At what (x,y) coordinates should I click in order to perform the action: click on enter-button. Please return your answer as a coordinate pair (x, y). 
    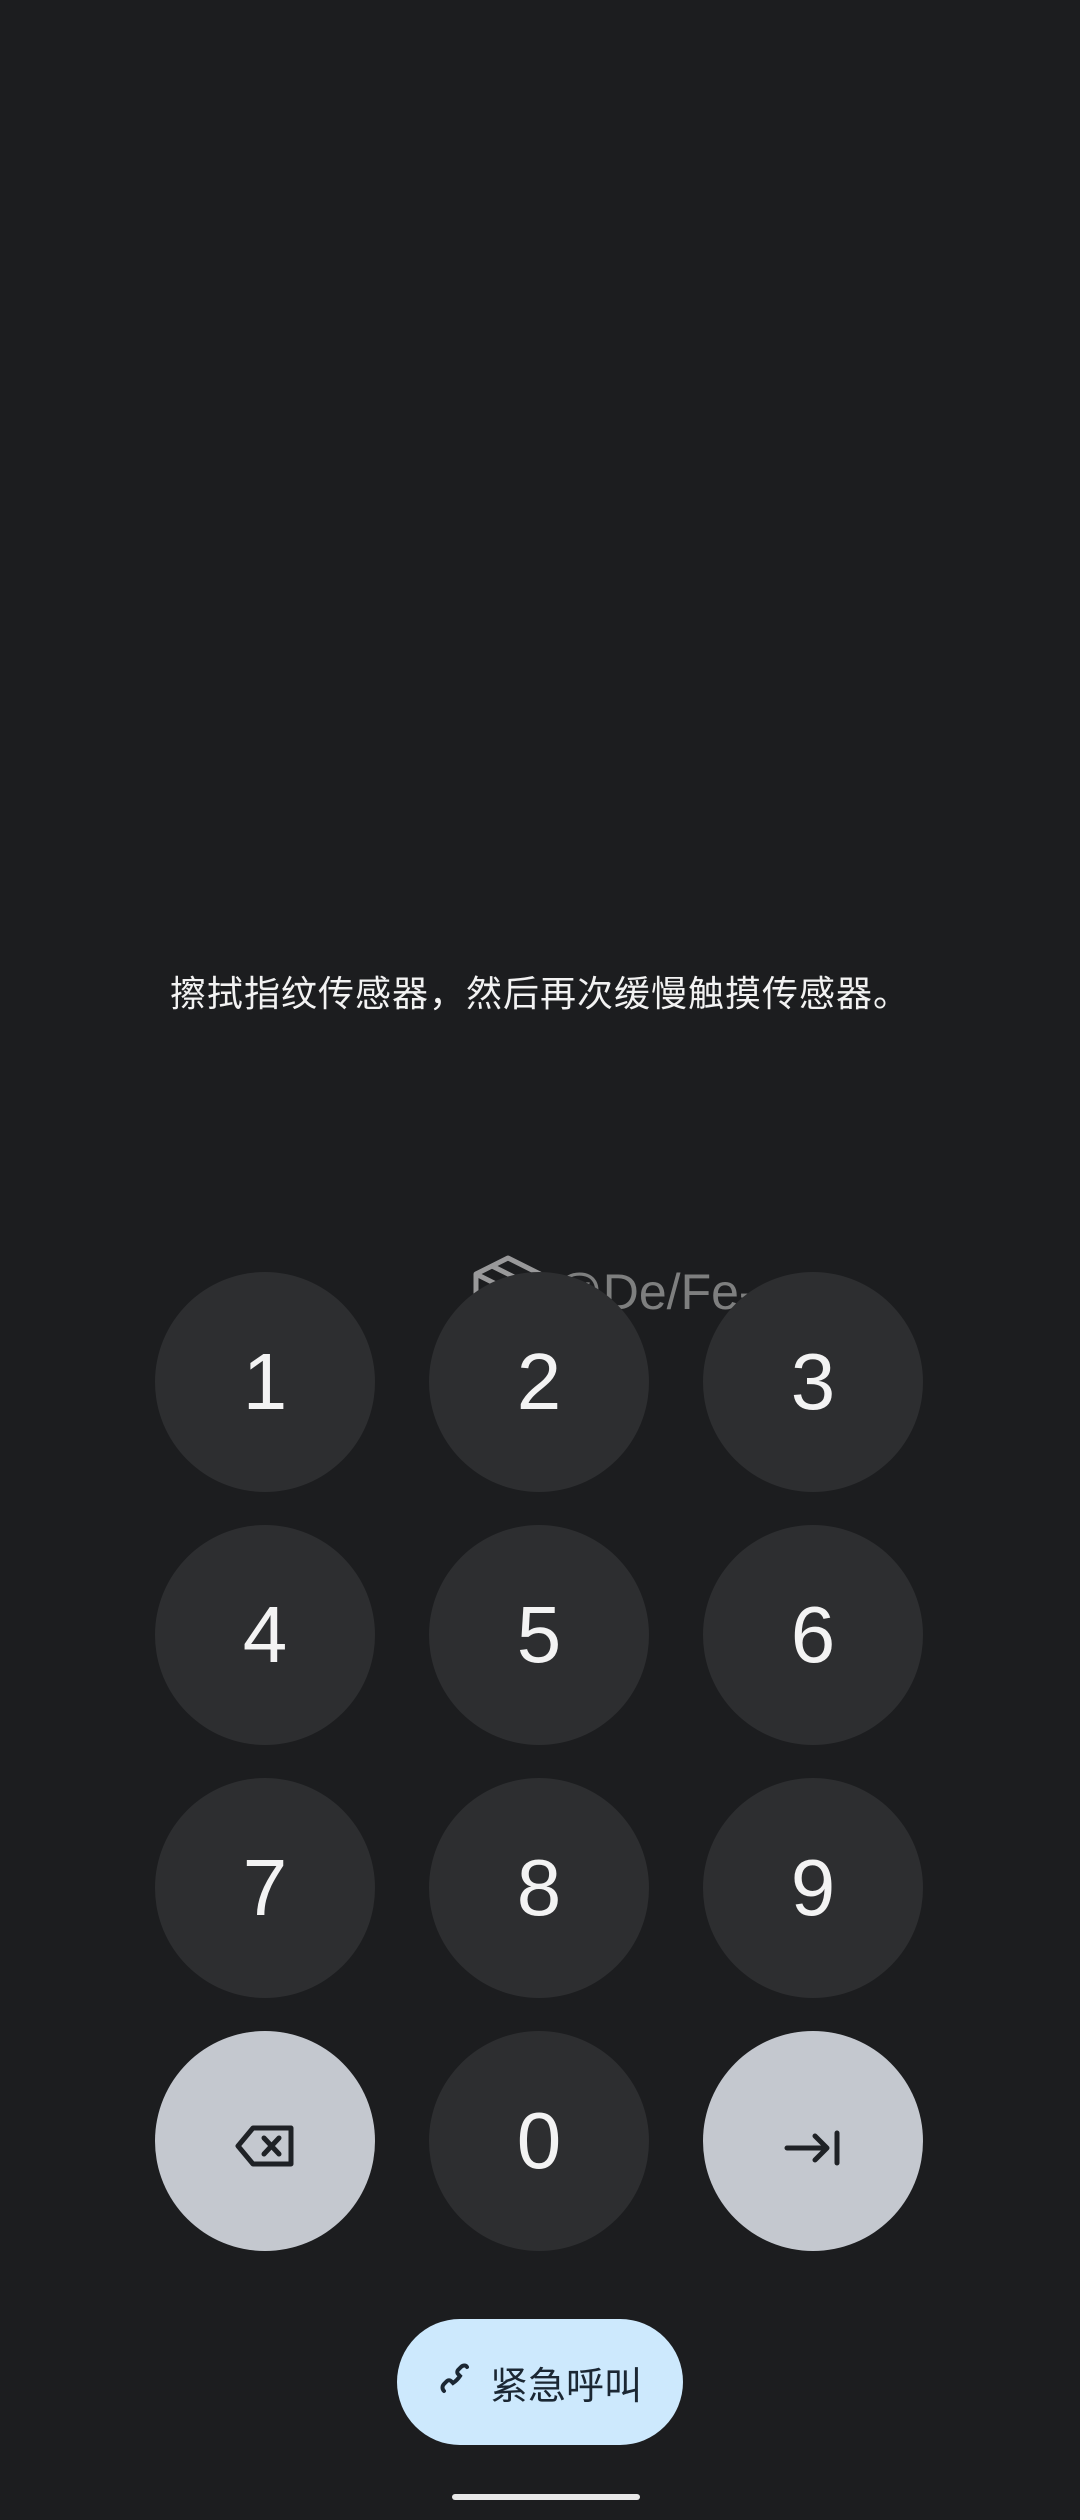
    Looking at the image, I should click on (813, 2141).